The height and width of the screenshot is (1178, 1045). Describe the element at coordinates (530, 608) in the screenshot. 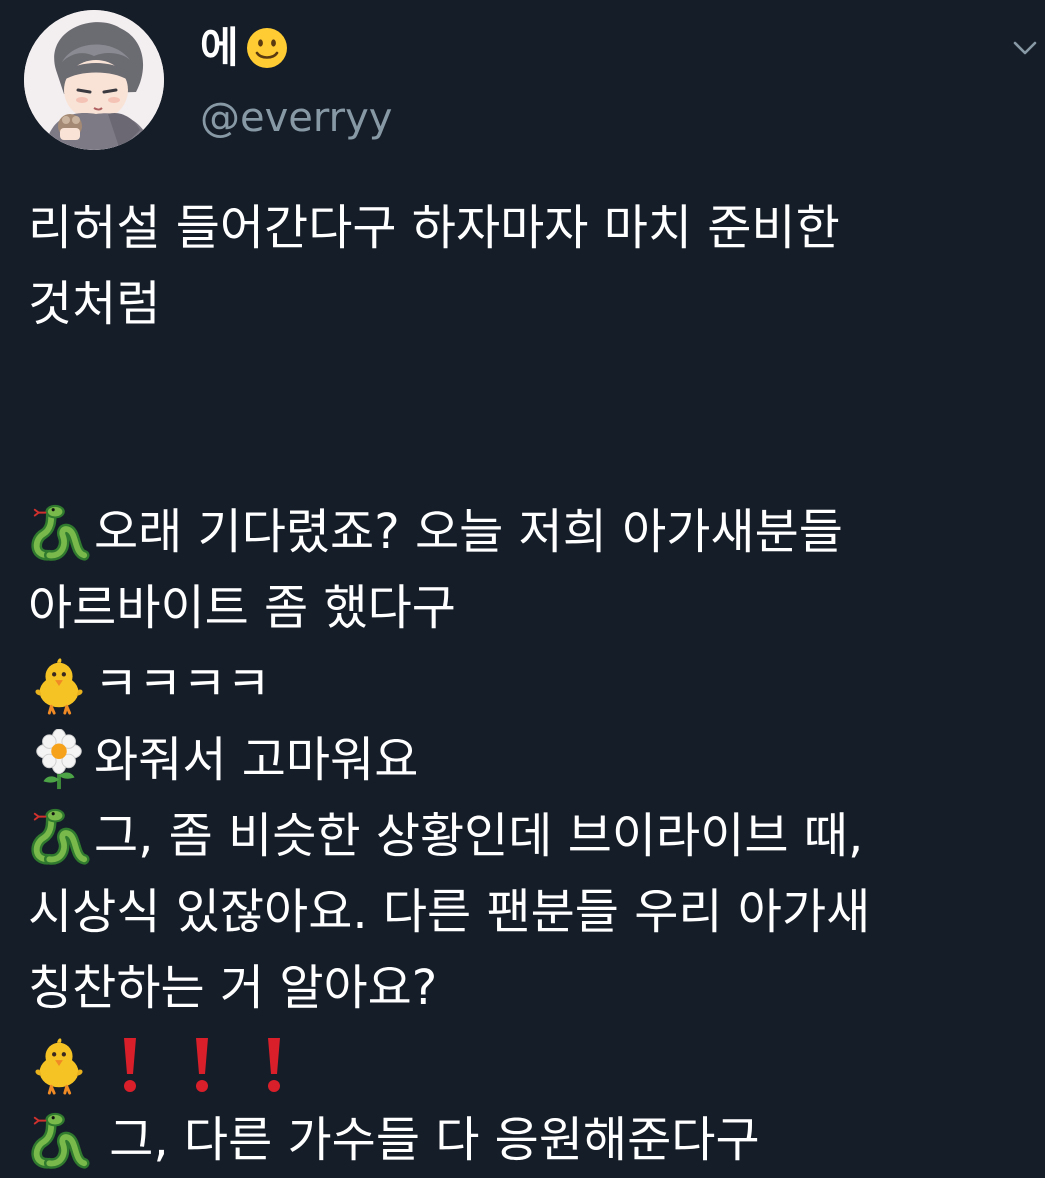

I see `tweet-line: 아르바이트 좀 했다구` at that location.